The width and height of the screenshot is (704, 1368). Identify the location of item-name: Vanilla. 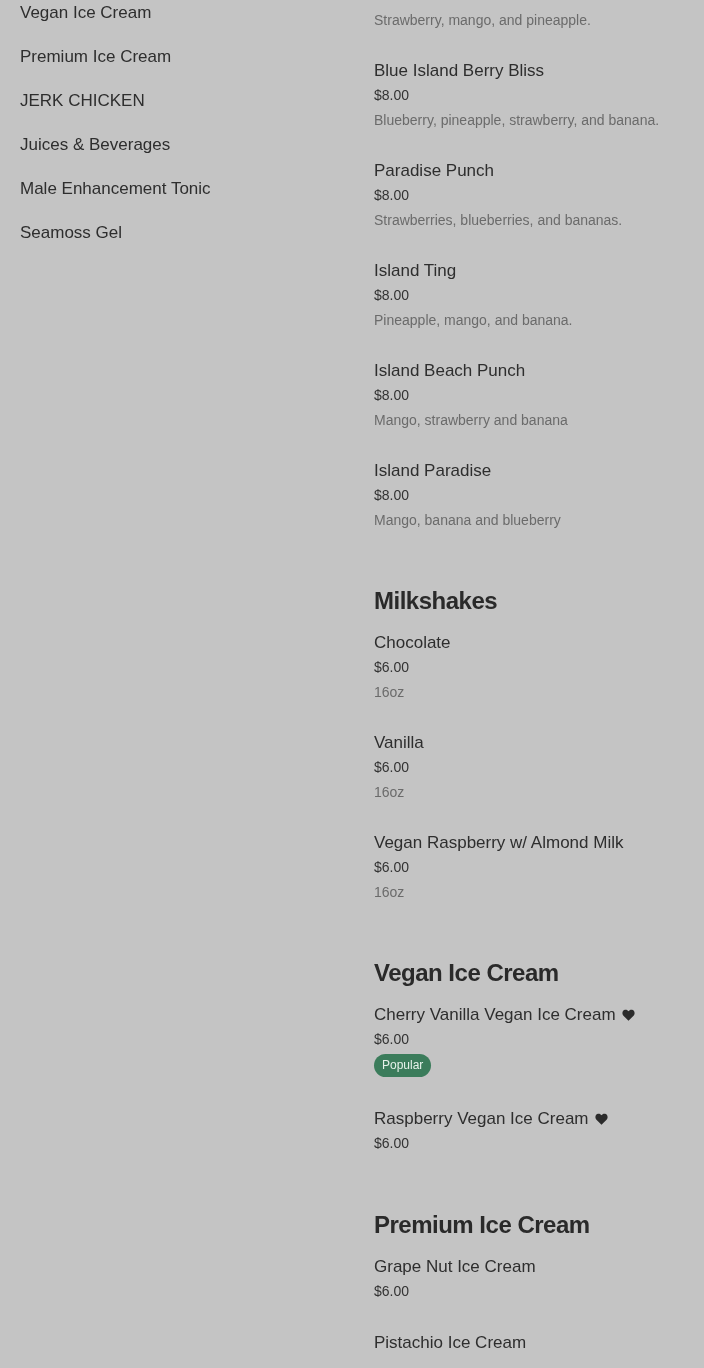
(399, 743).